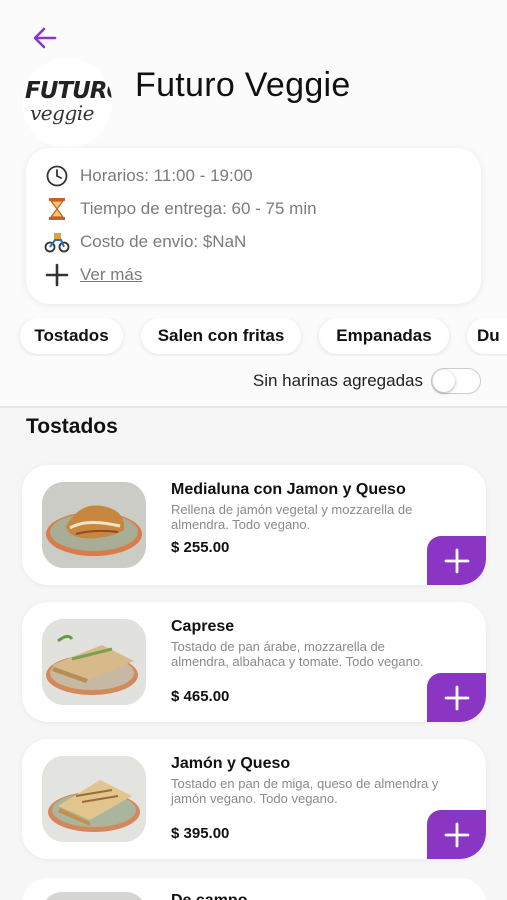 This screenshot has height=900, width=507. I want to click on category-chips: Tostados Salen con fritas Empanadas Du, so click(253, 337).